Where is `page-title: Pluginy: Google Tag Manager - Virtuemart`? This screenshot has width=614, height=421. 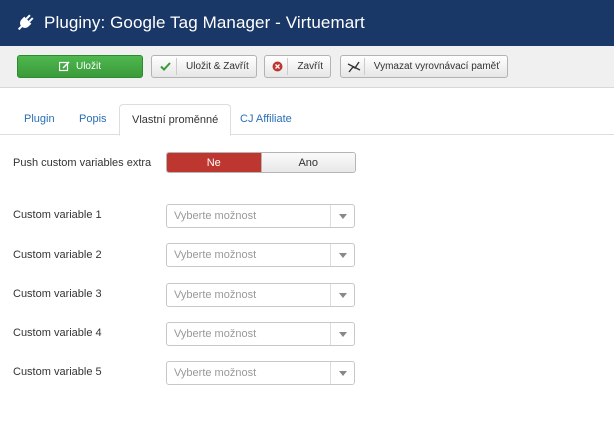 page-title: Pluginy: Google Tag Manager - Virtuemart is located at coordinates (204, 22).